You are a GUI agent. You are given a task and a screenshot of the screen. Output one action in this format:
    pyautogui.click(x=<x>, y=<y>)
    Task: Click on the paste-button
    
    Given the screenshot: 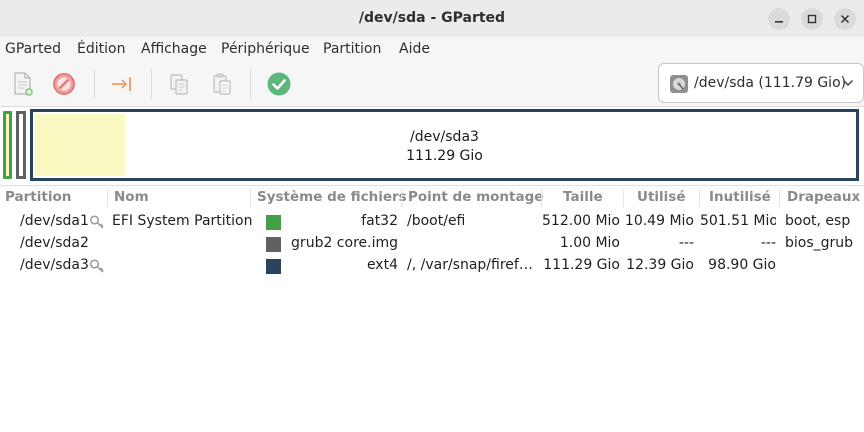 What is the action you would take?
    pyautogui.click(x=222, y=84)
    